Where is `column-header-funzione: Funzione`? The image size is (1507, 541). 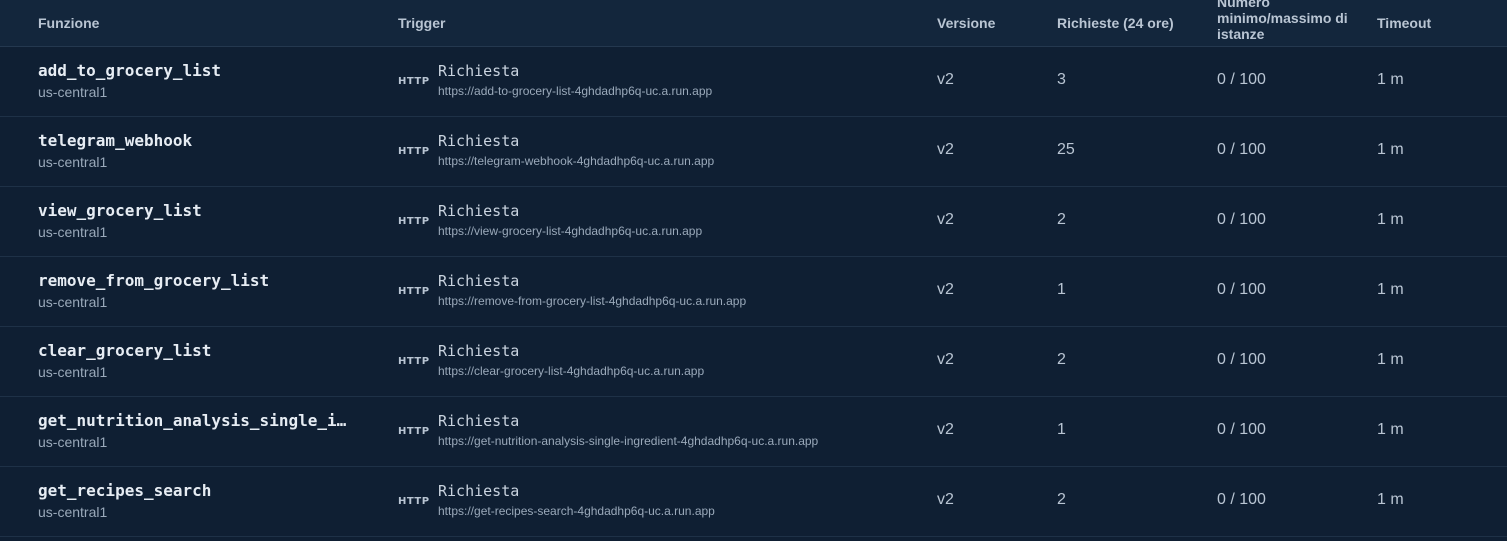 column-header-funzione: Funzione is located at coordinates (68, 23).